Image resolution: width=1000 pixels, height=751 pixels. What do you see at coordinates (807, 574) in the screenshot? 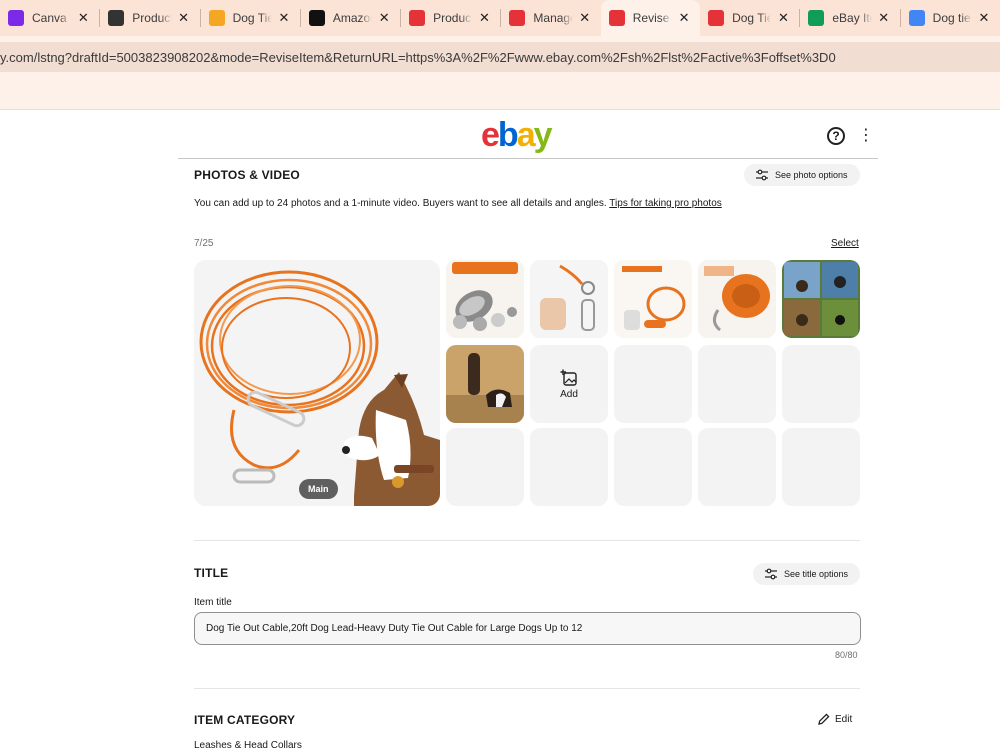
I see `see-title-options-button: See title options` at bounding box center [807, 574].